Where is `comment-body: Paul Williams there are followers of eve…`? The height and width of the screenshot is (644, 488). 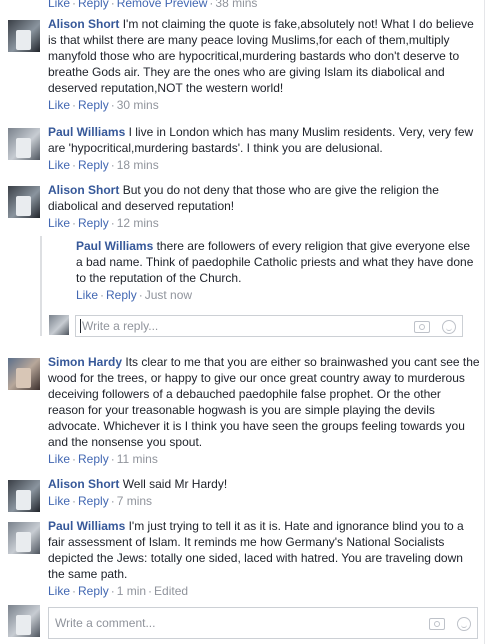 comment-body: Paul Williams there are followers of eve… is located at coordinates (275, 270).